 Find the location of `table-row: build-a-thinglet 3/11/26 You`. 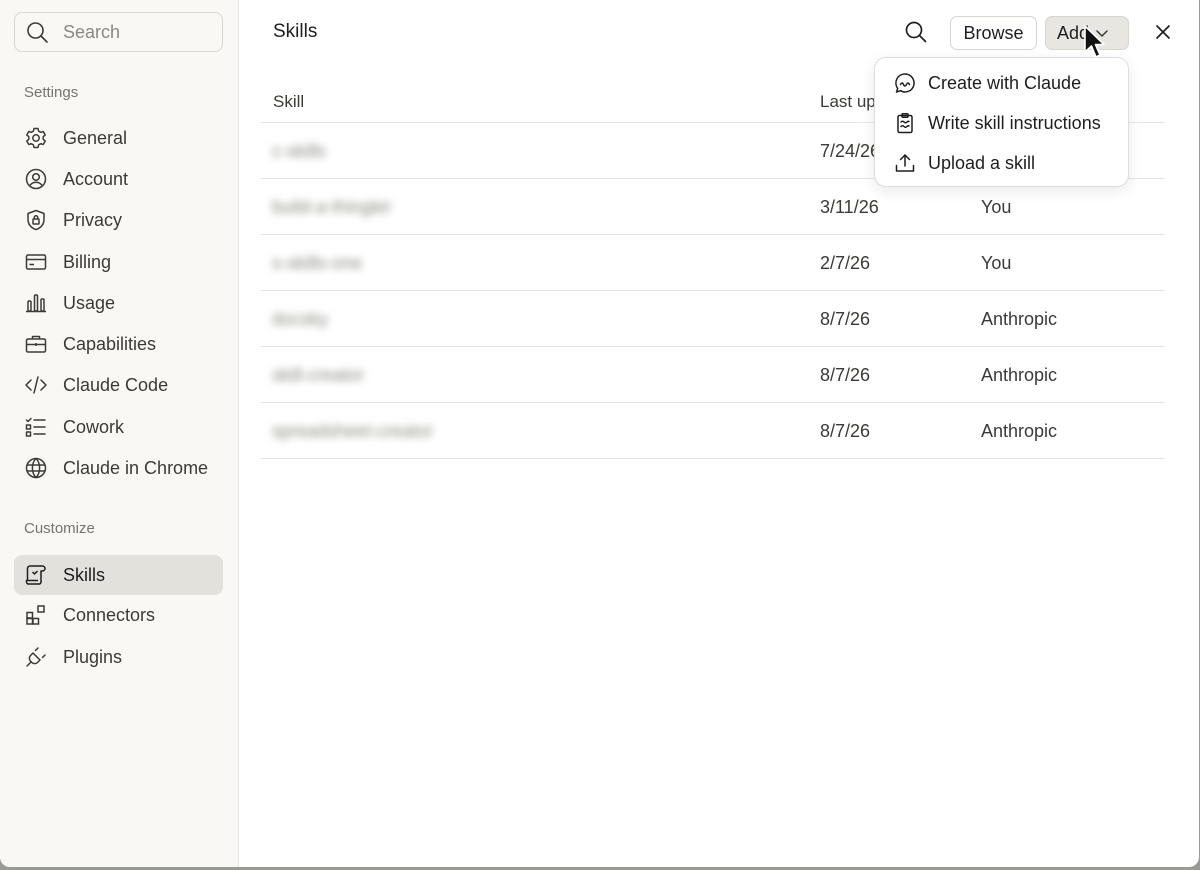

table-row: build-a-thinglet 3/11/26 You is located at coordinates (712, 207).